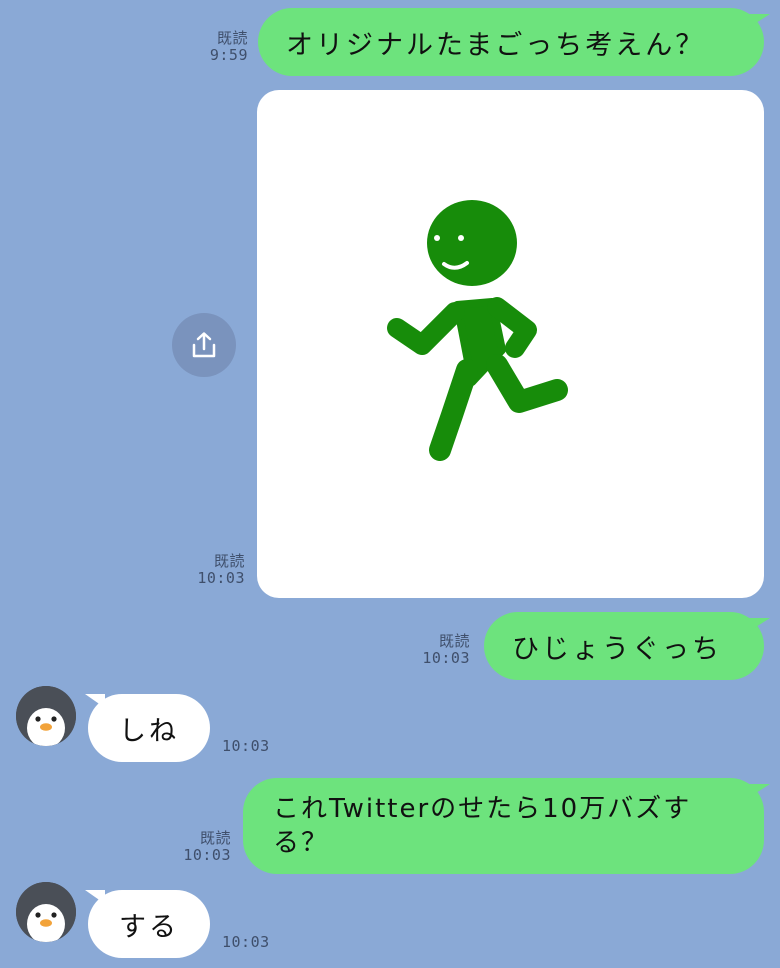 This screenshot has height=968, width=780. I want to click on outgoing-message-bubble: ひじょうぐっち, so click(624, 646).